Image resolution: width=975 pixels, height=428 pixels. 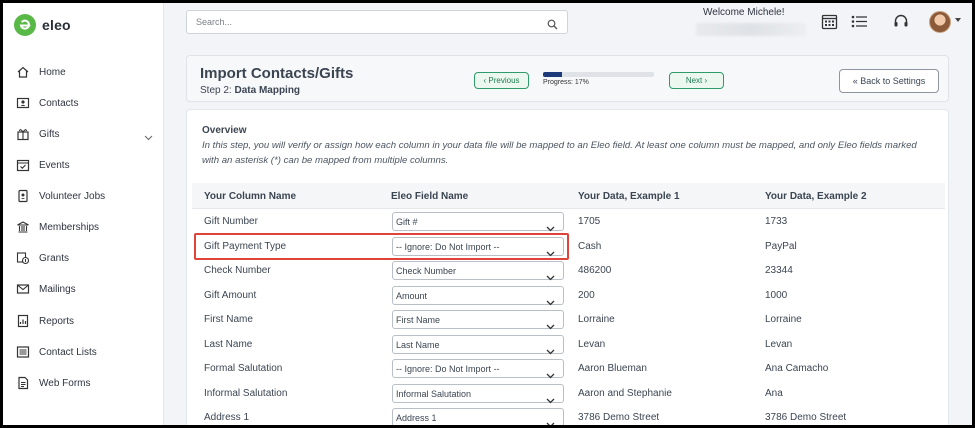 I want to click on sidebar-item-mailings: Mailings, so click(x=83, y=289).